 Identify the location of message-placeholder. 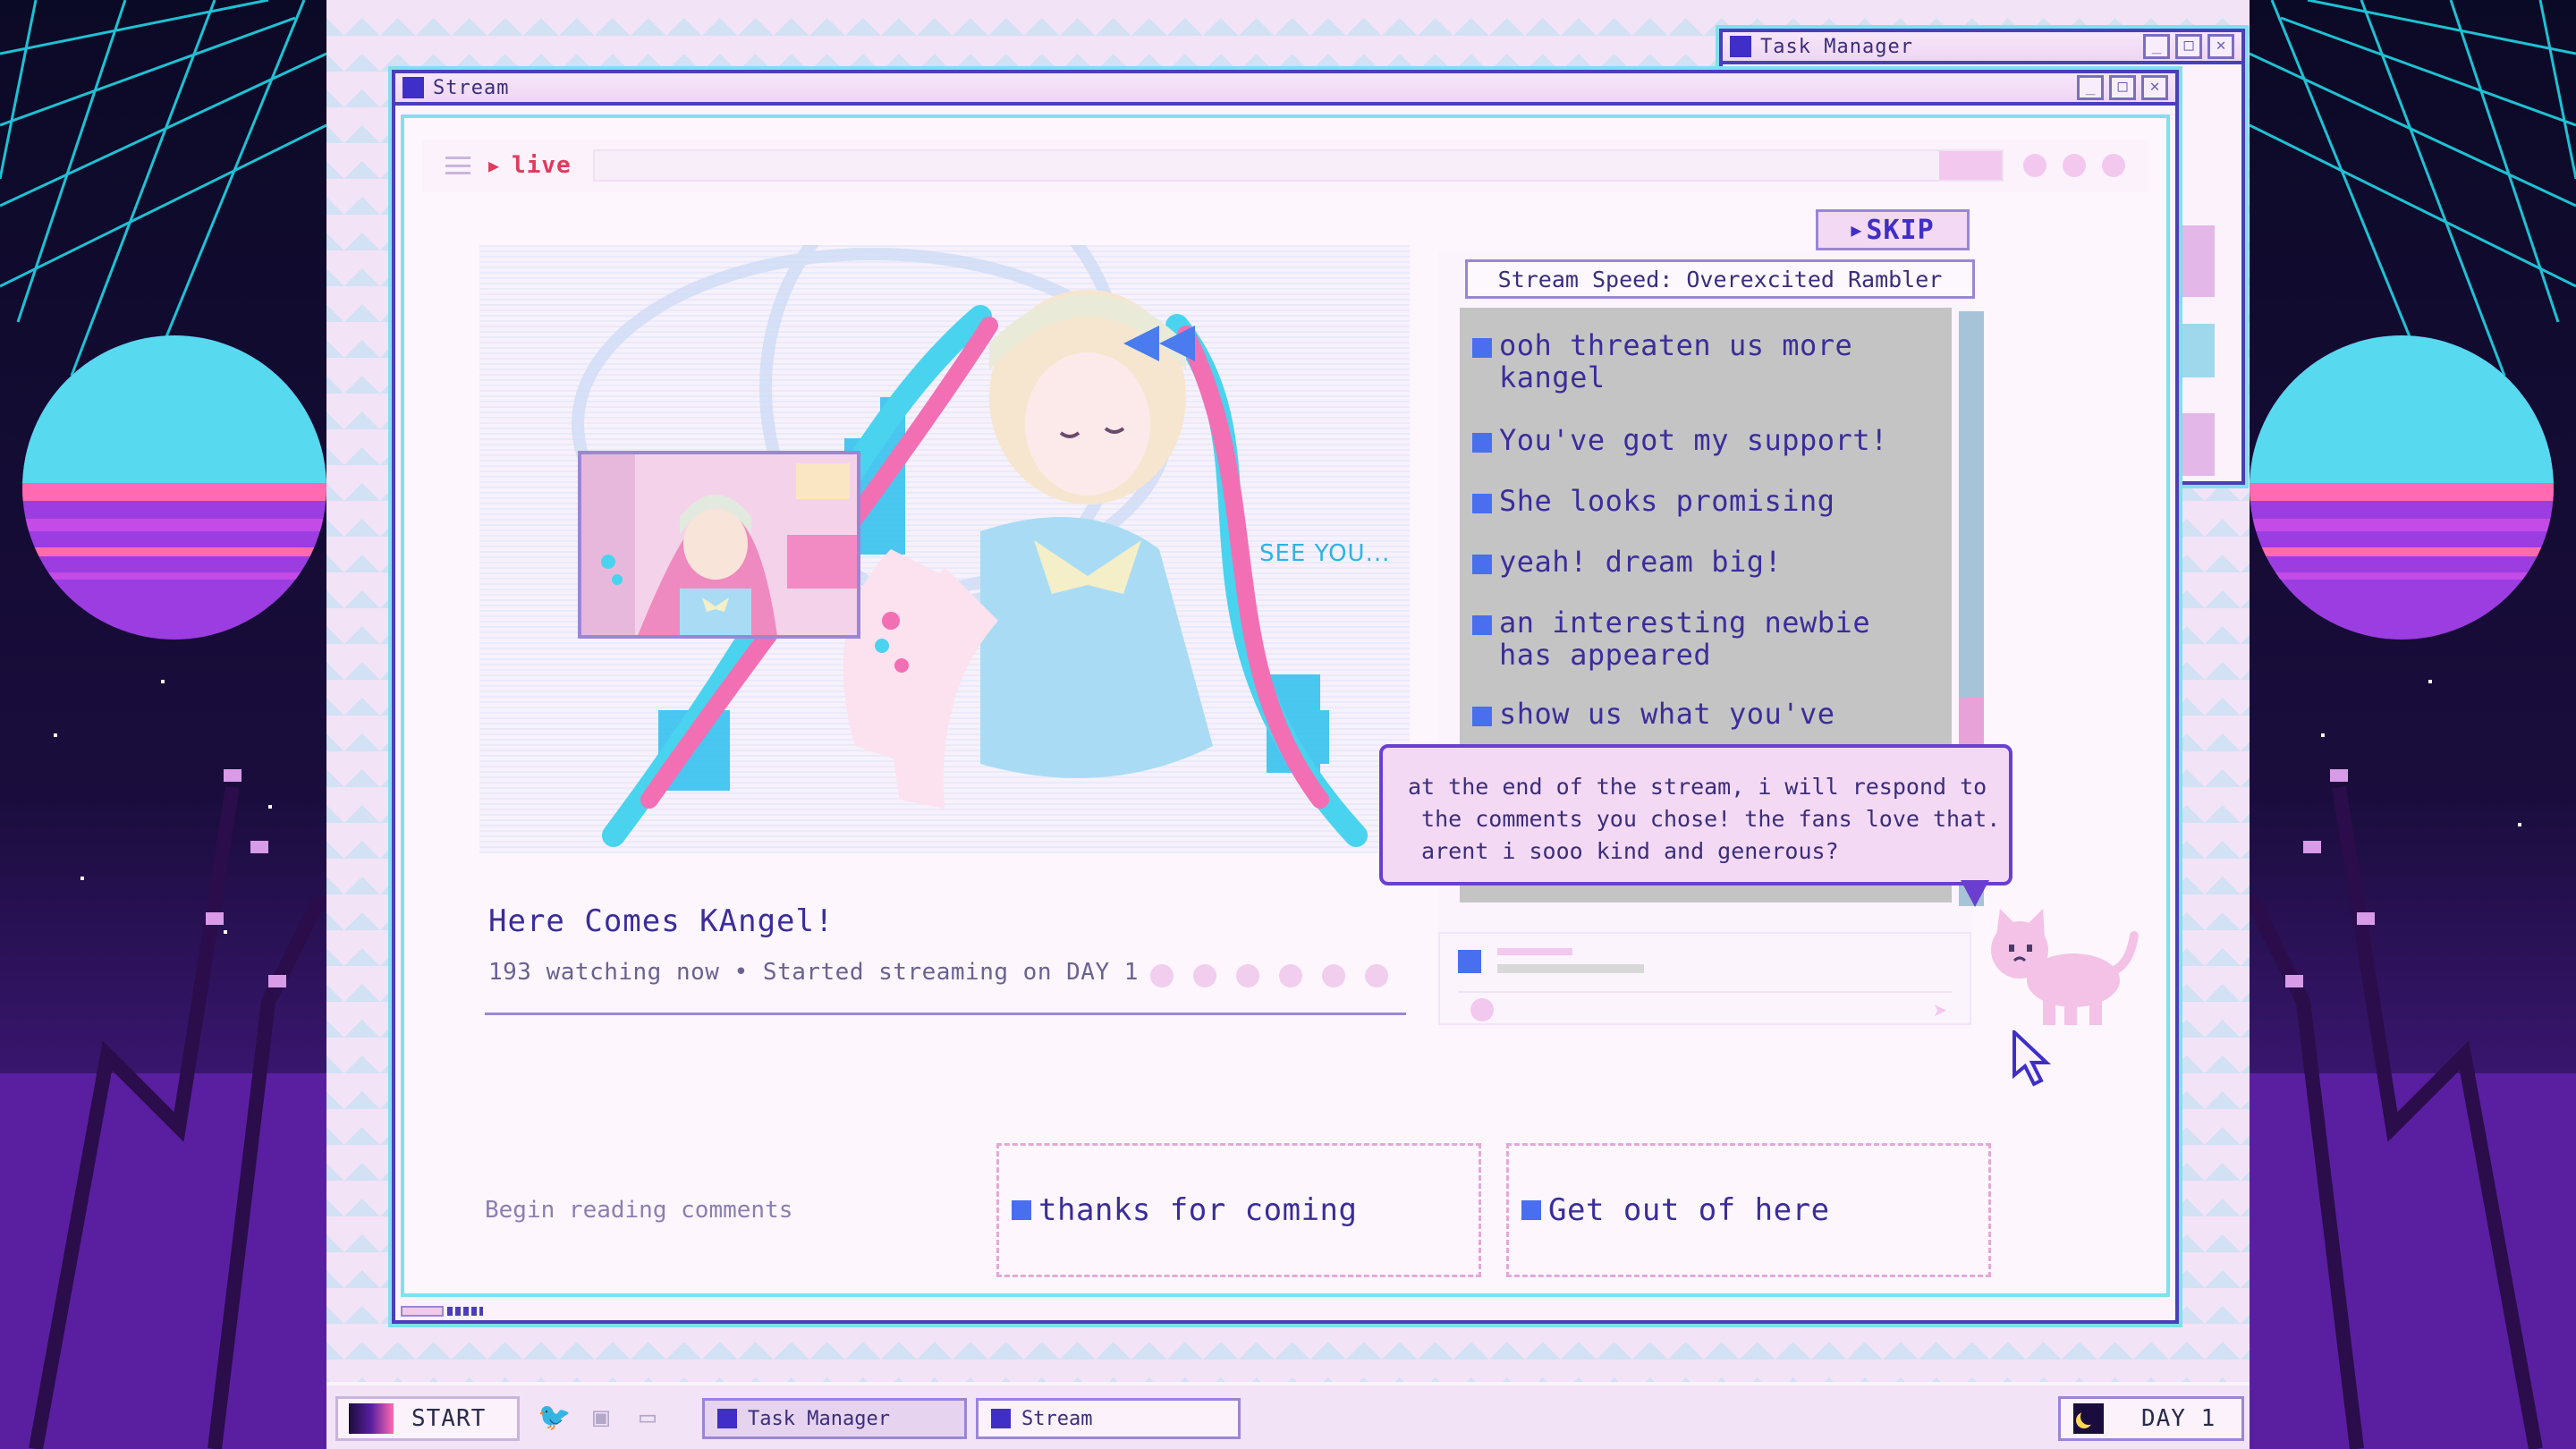
(1570, 968).